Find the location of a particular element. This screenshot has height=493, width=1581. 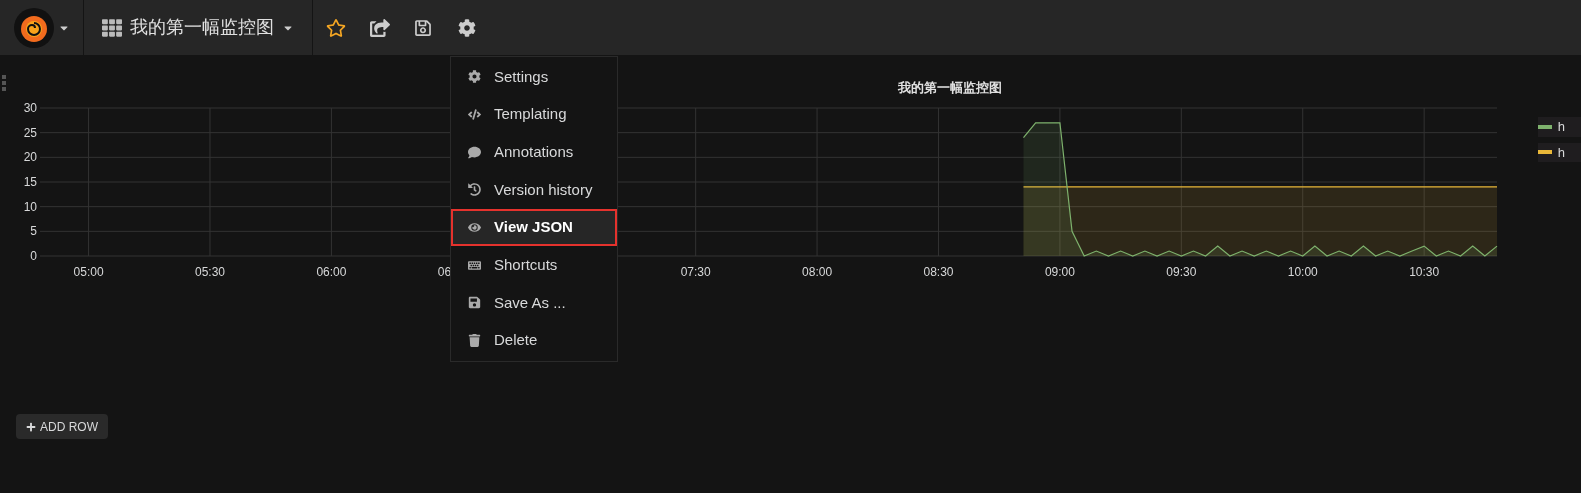

eye-icon is located at coordinates (474, 228).